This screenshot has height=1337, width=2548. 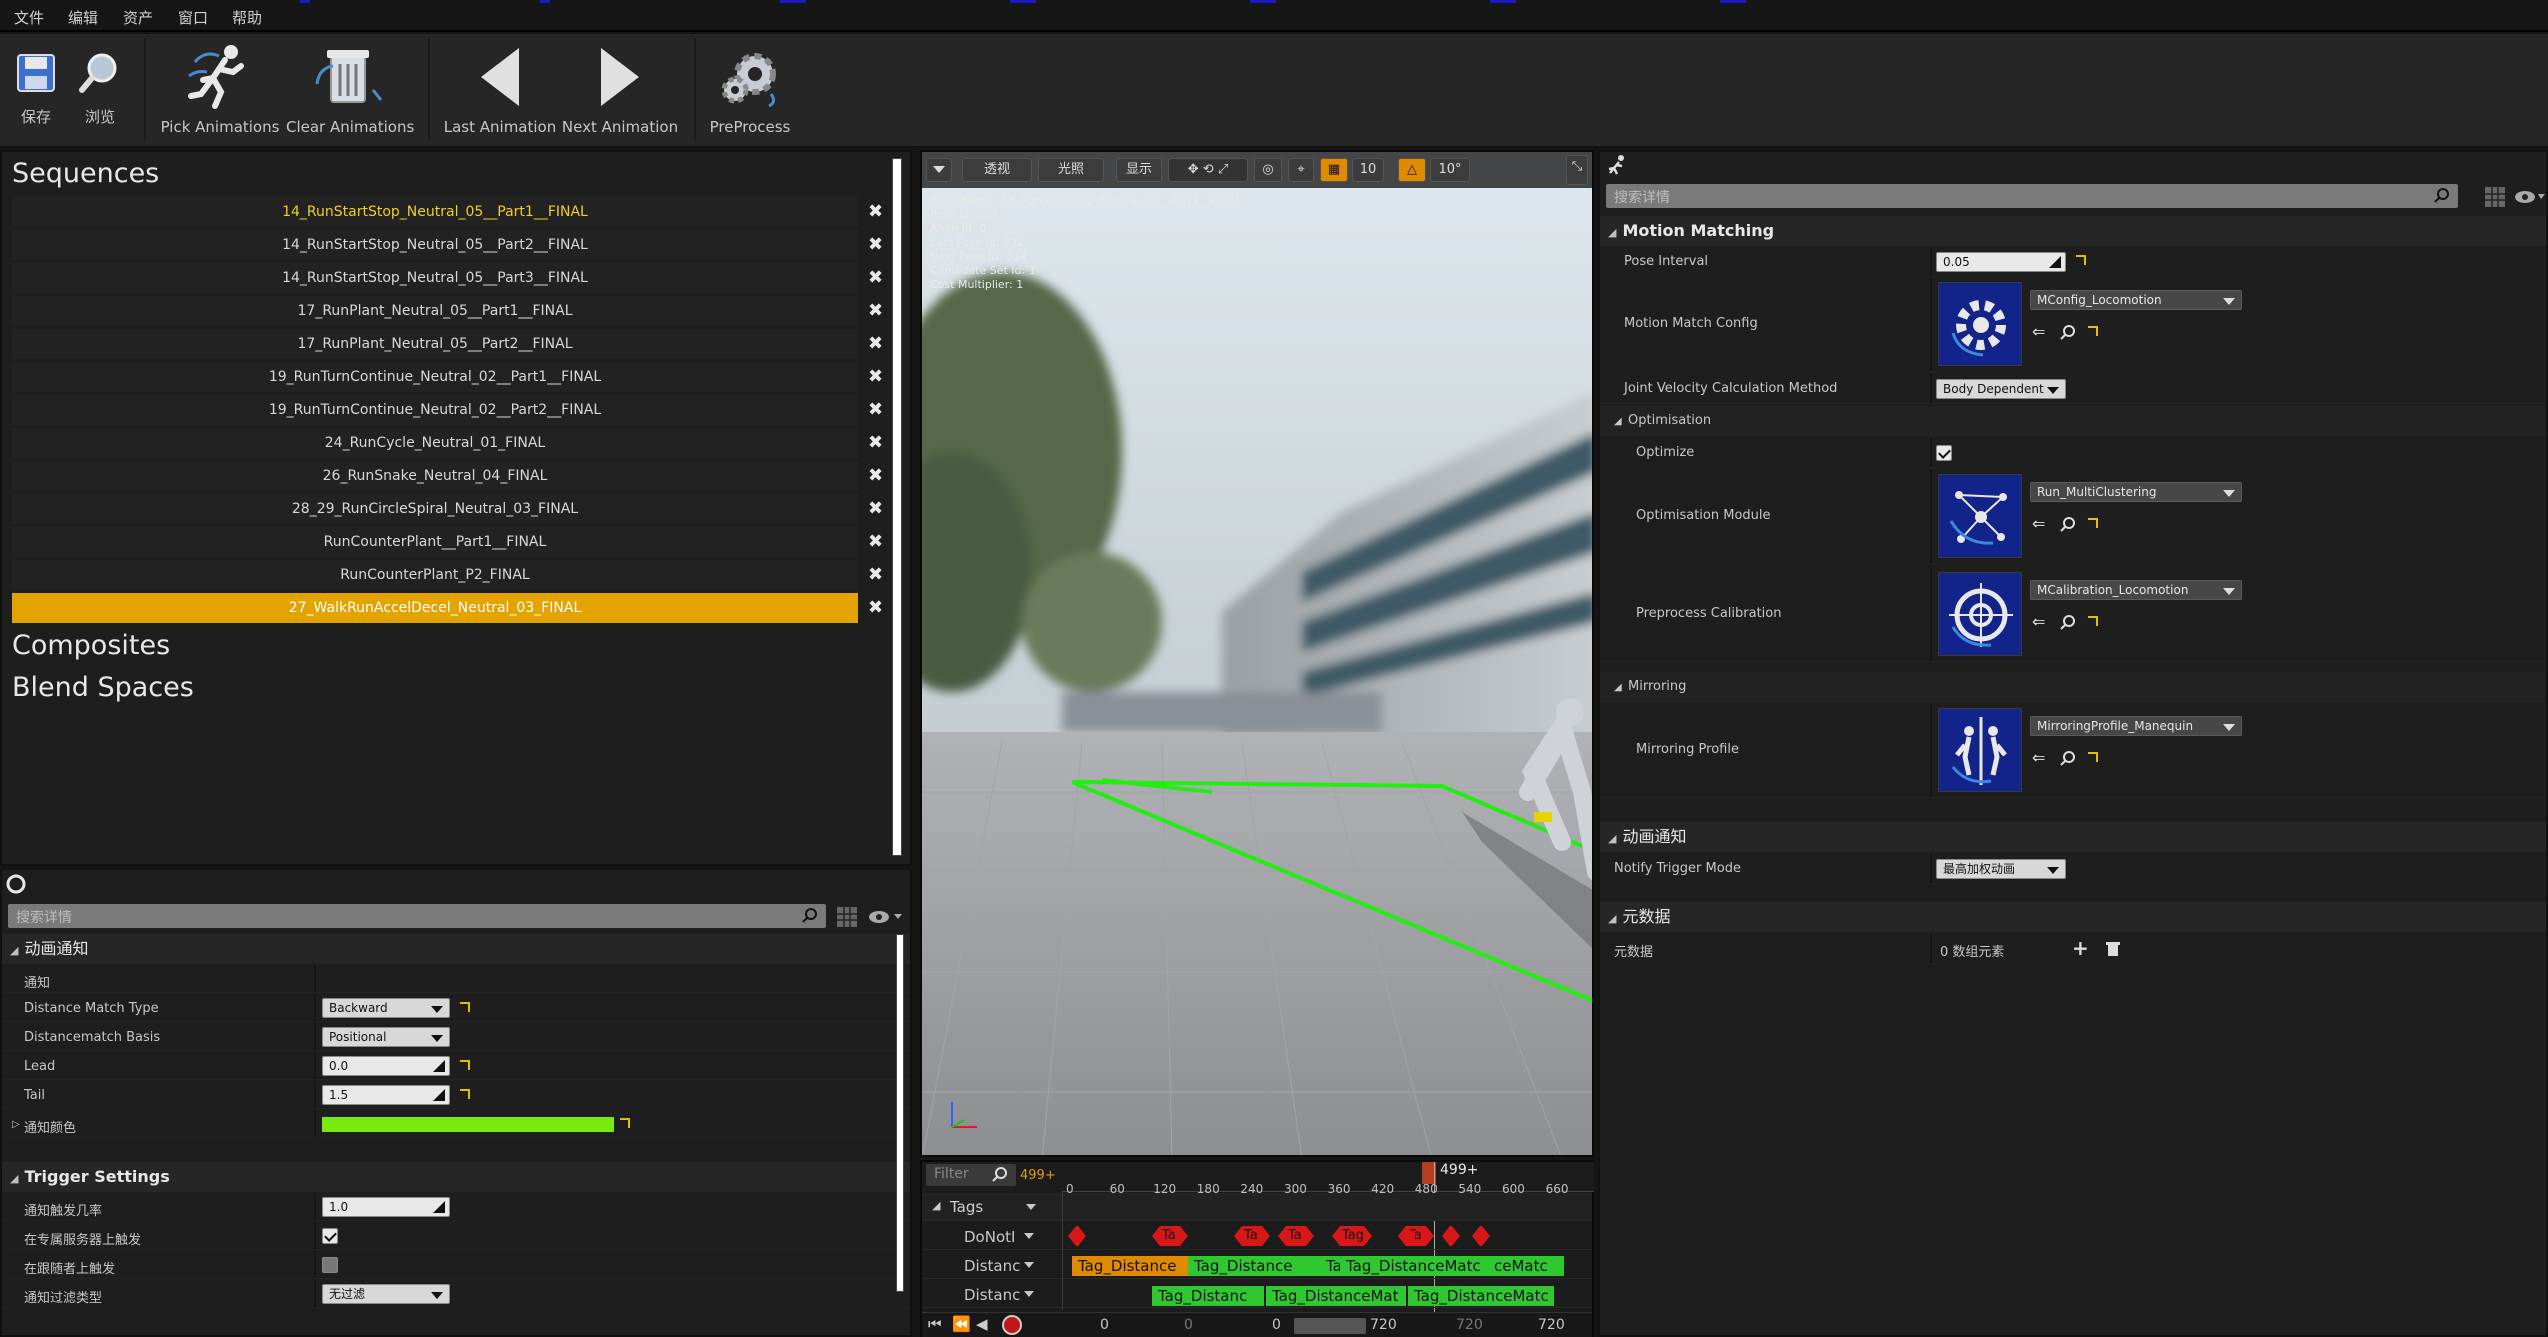 What do you see at coordinates (935, 1324) in the screenshot?
I see `skip-back-icon: ⏮` at bounding box center [935, 1324].